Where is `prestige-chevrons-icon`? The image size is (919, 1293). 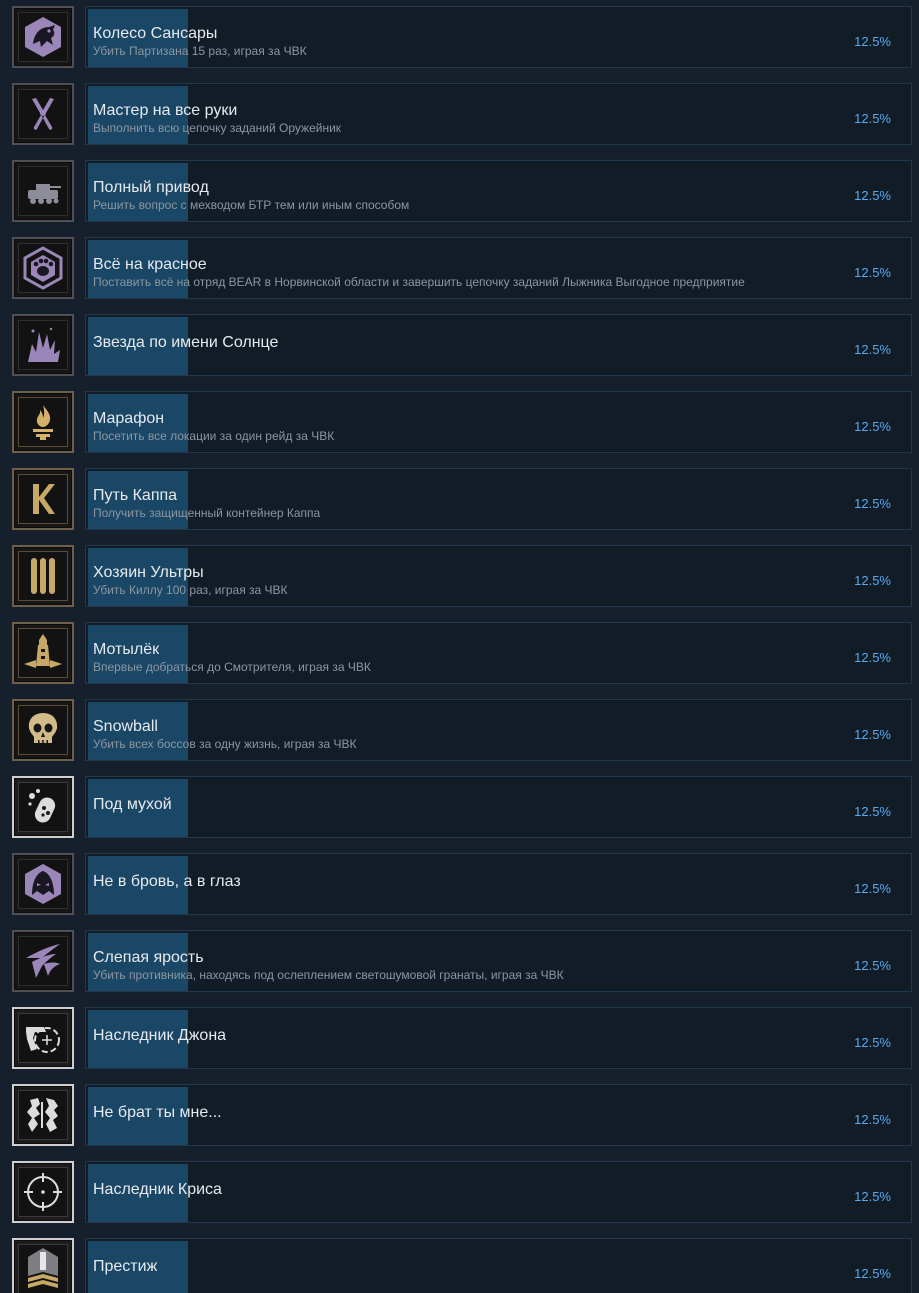 prestige-chevrons-icon is located at coordinates (43, 1268).